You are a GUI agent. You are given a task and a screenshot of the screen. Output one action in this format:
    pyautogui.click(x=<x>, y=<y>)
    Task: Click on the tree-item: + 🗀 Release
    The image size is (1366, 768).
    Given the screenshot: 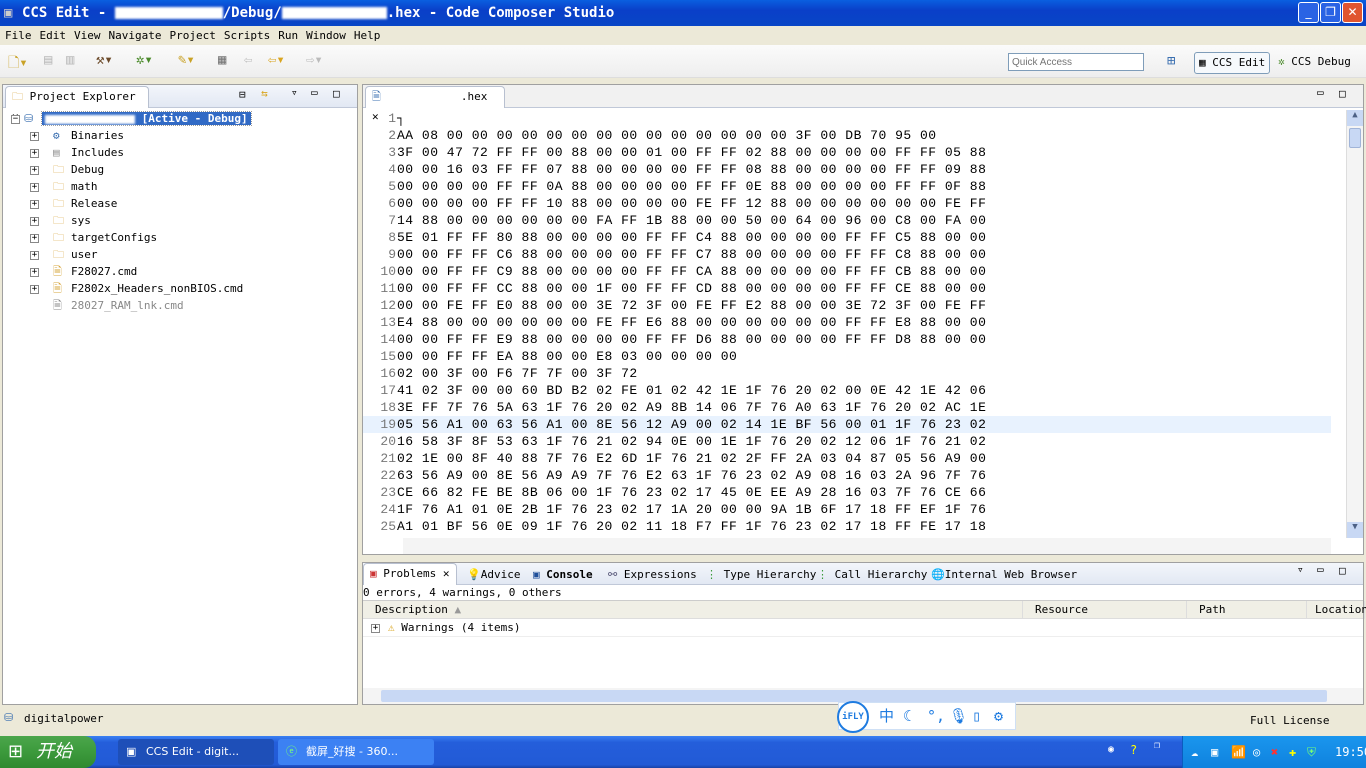 What is the action you would take?
    pyautogui.click(x=73, y=203)
    